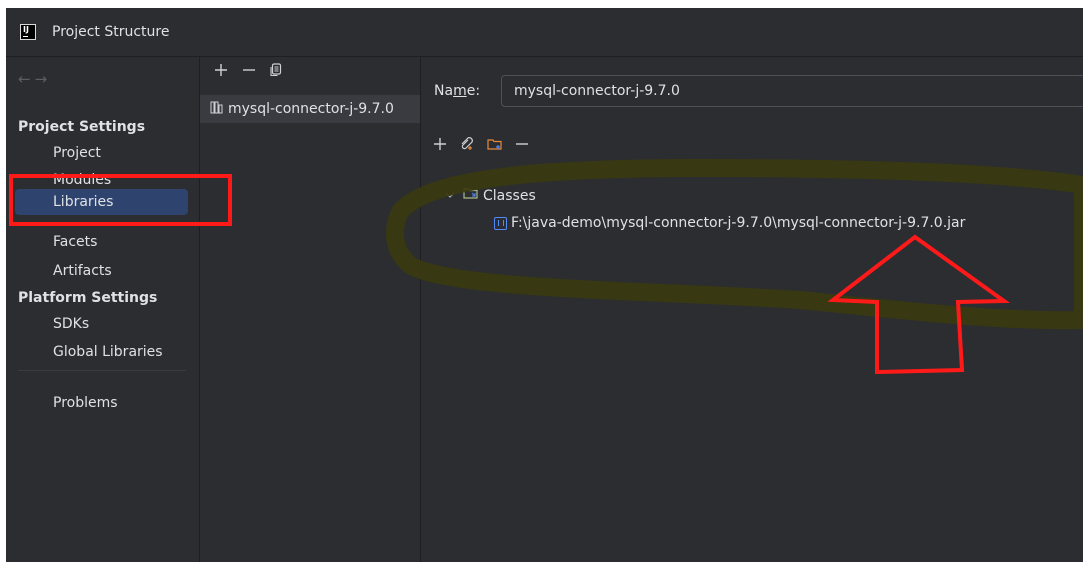  I want to click on add-folder-icon, so click(495, 146).